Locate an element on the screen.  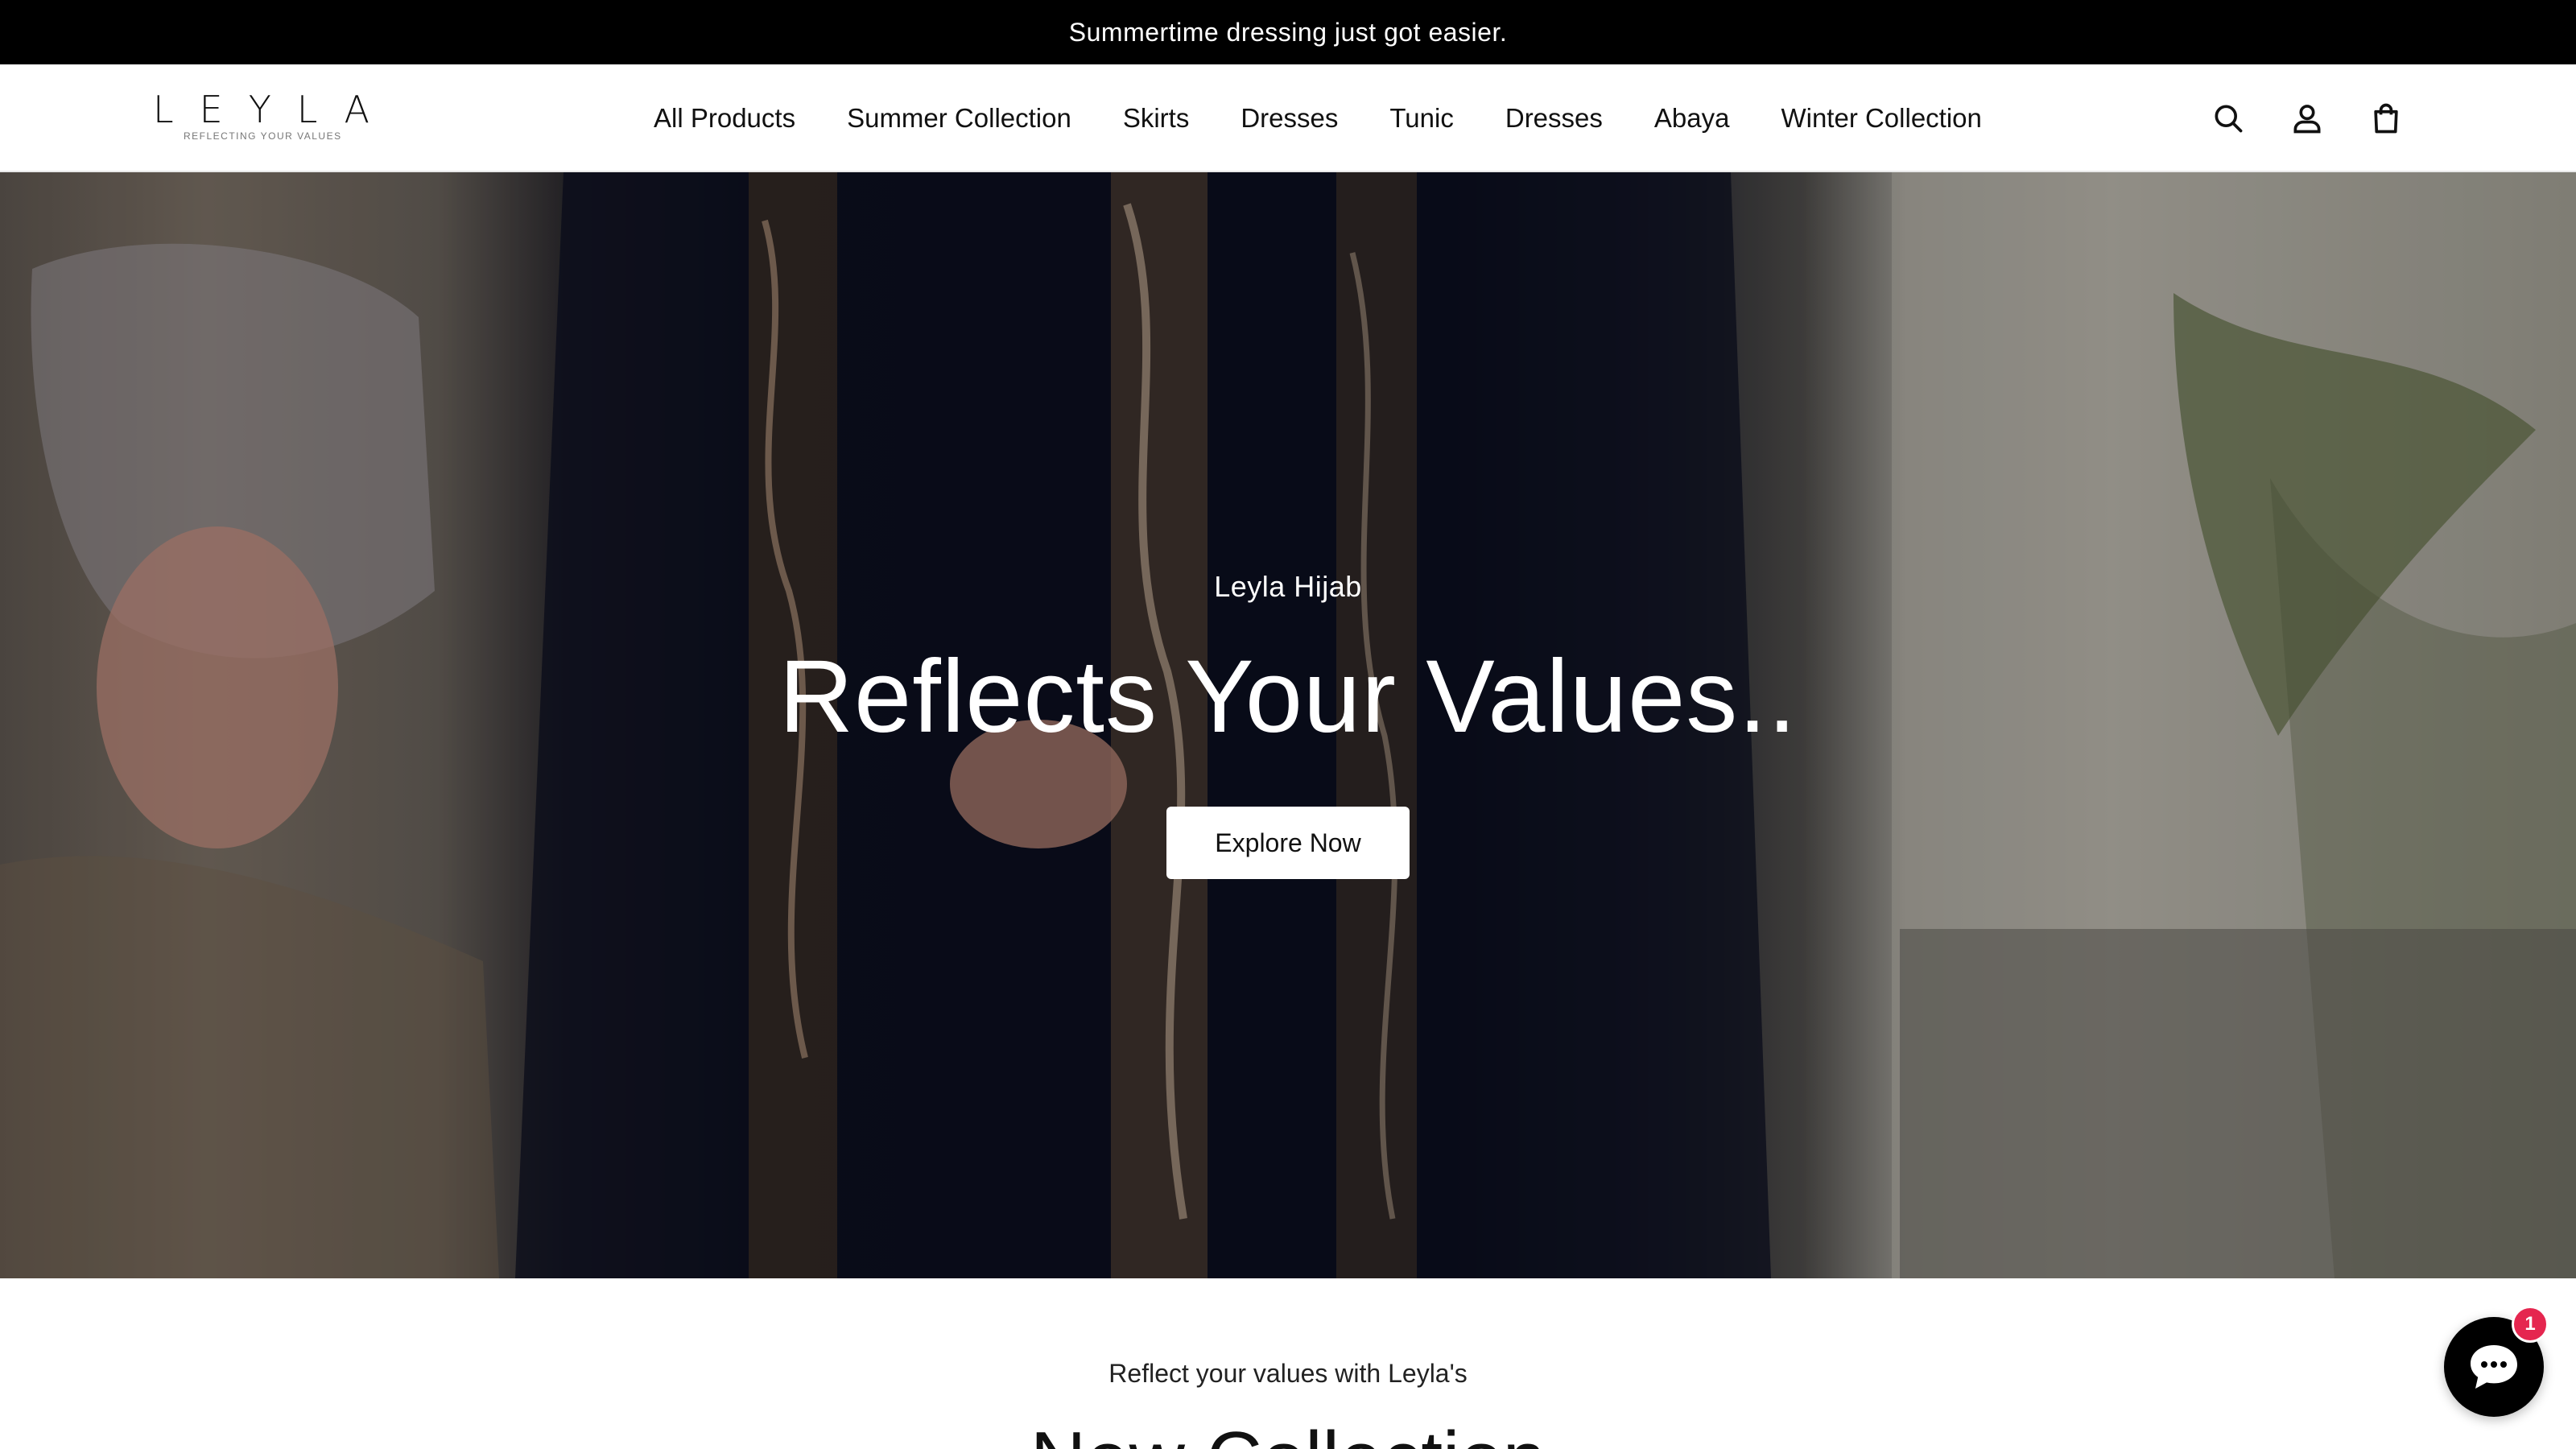
chat-bubble-icon is located at coordinates (2494, 1367).